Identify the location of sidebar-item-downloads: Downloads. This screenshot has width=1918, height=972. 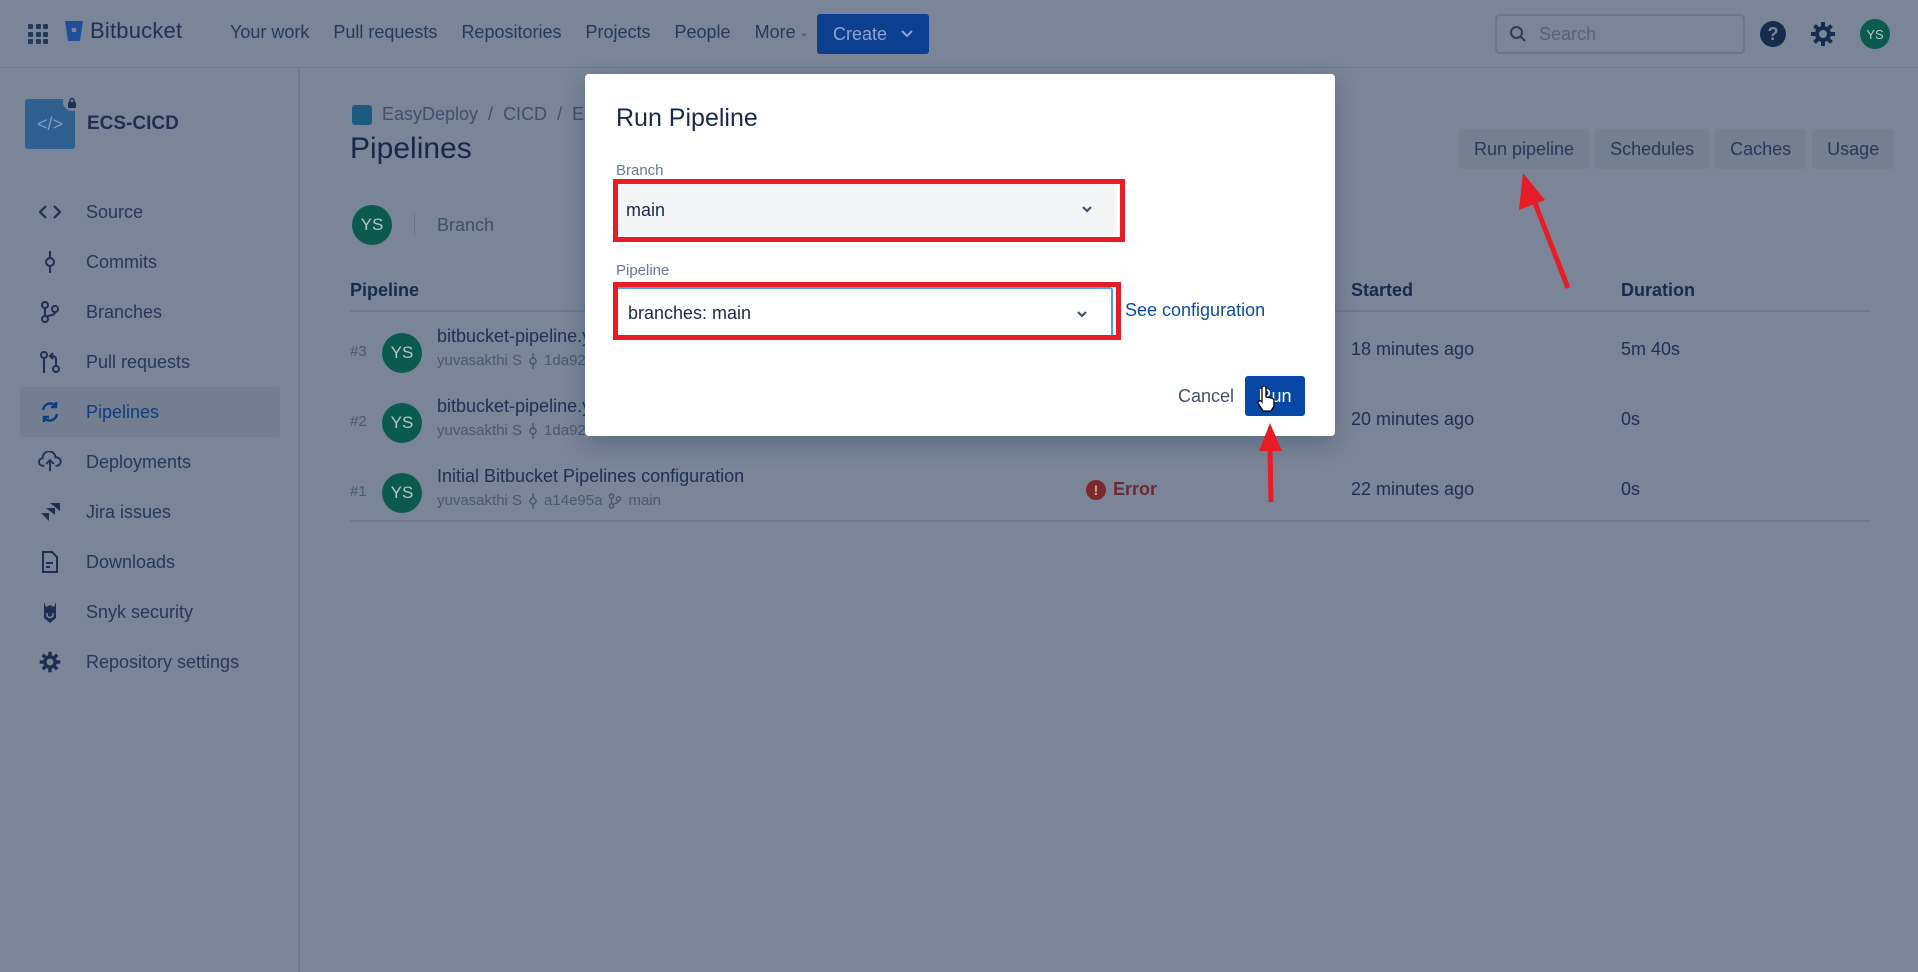
(150, 562).